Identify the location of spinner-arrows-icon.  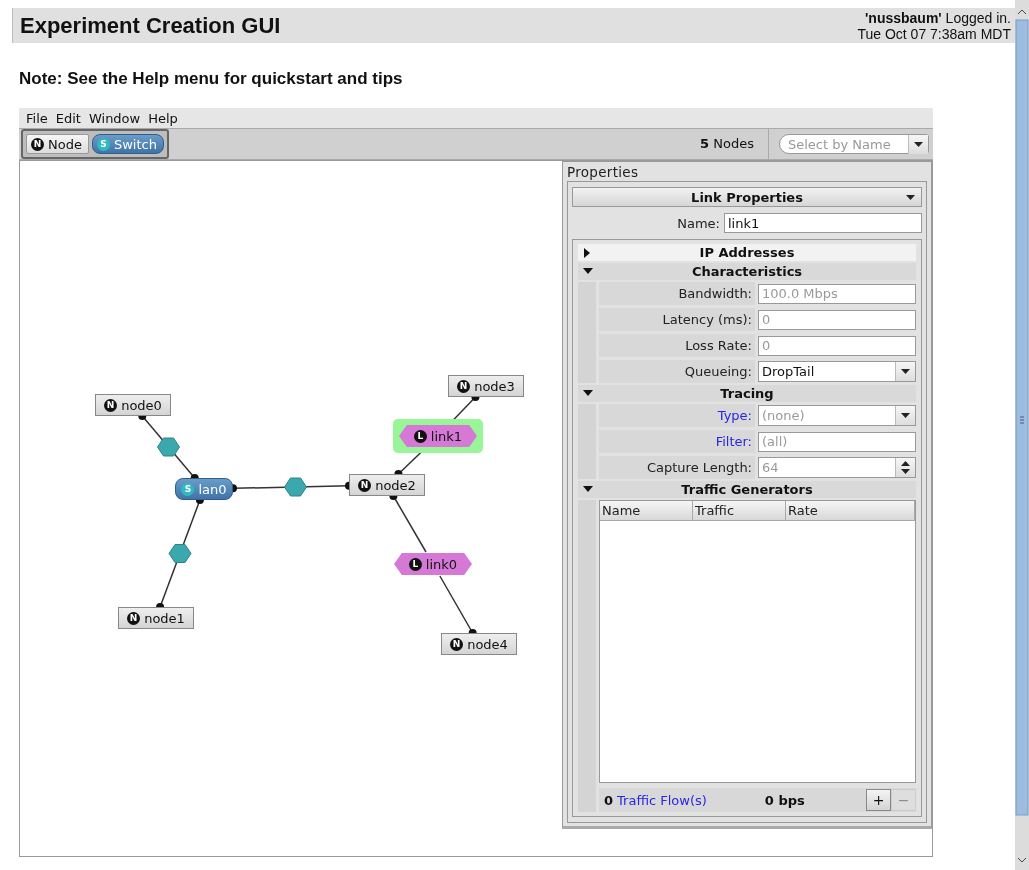
(905, 467).